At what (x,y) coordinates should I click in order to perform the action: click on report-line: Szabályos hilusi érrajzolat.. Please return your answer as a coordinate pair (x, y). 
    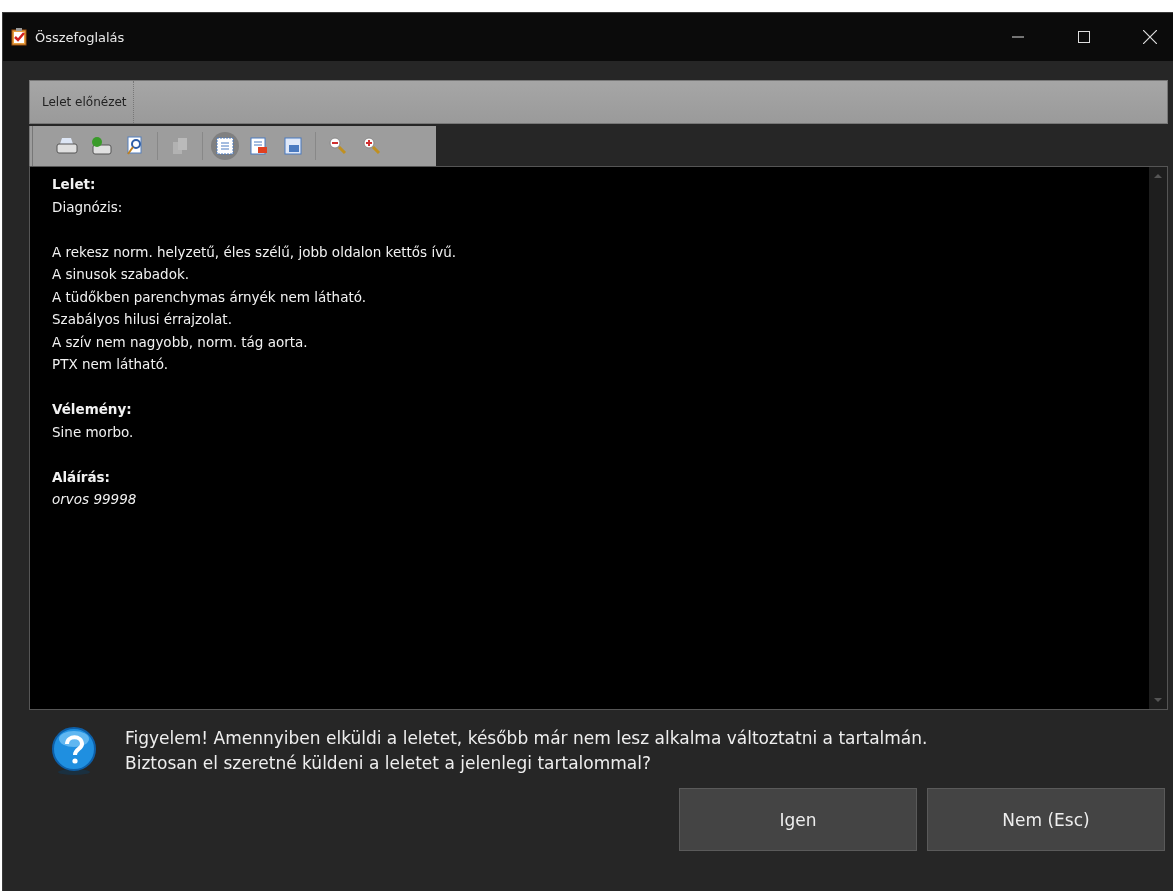
    Looking at the image, I should click on (142, 319).